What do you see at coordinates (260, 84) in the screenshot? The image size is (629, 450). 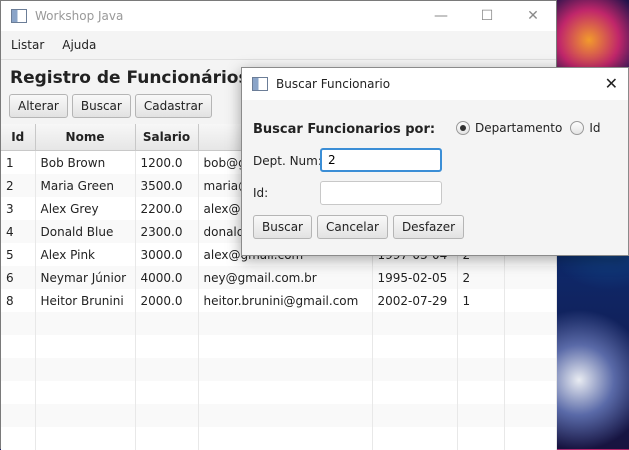 I see `dialog-window-icon` at bounding box center [260, 84].